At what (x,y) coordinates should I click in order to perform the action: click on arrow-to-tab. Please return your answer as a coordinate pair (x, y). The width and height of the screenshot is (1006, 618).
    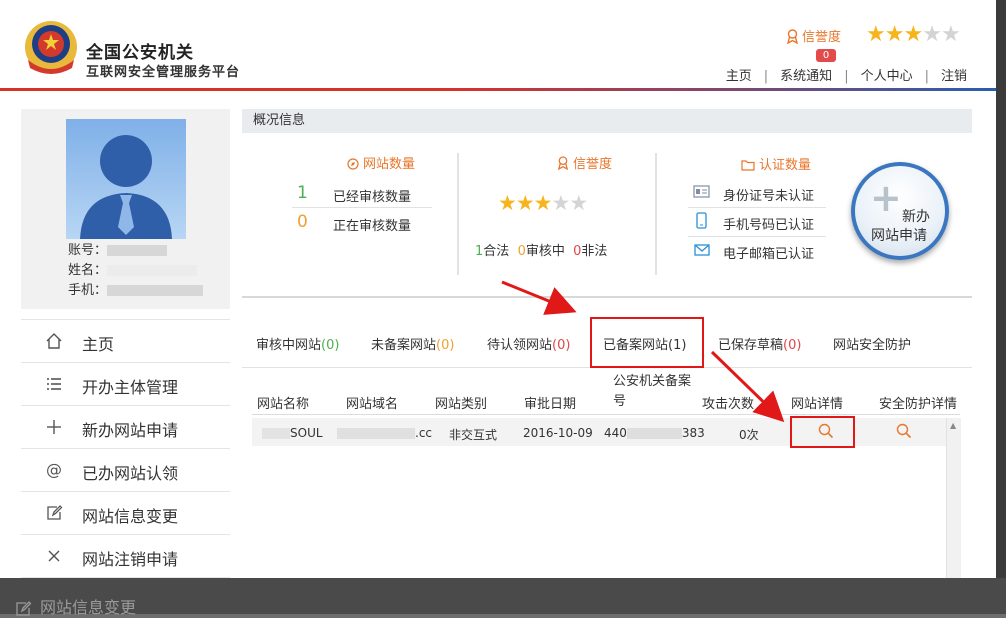
    Looking at the image, I should click on (539, 297).